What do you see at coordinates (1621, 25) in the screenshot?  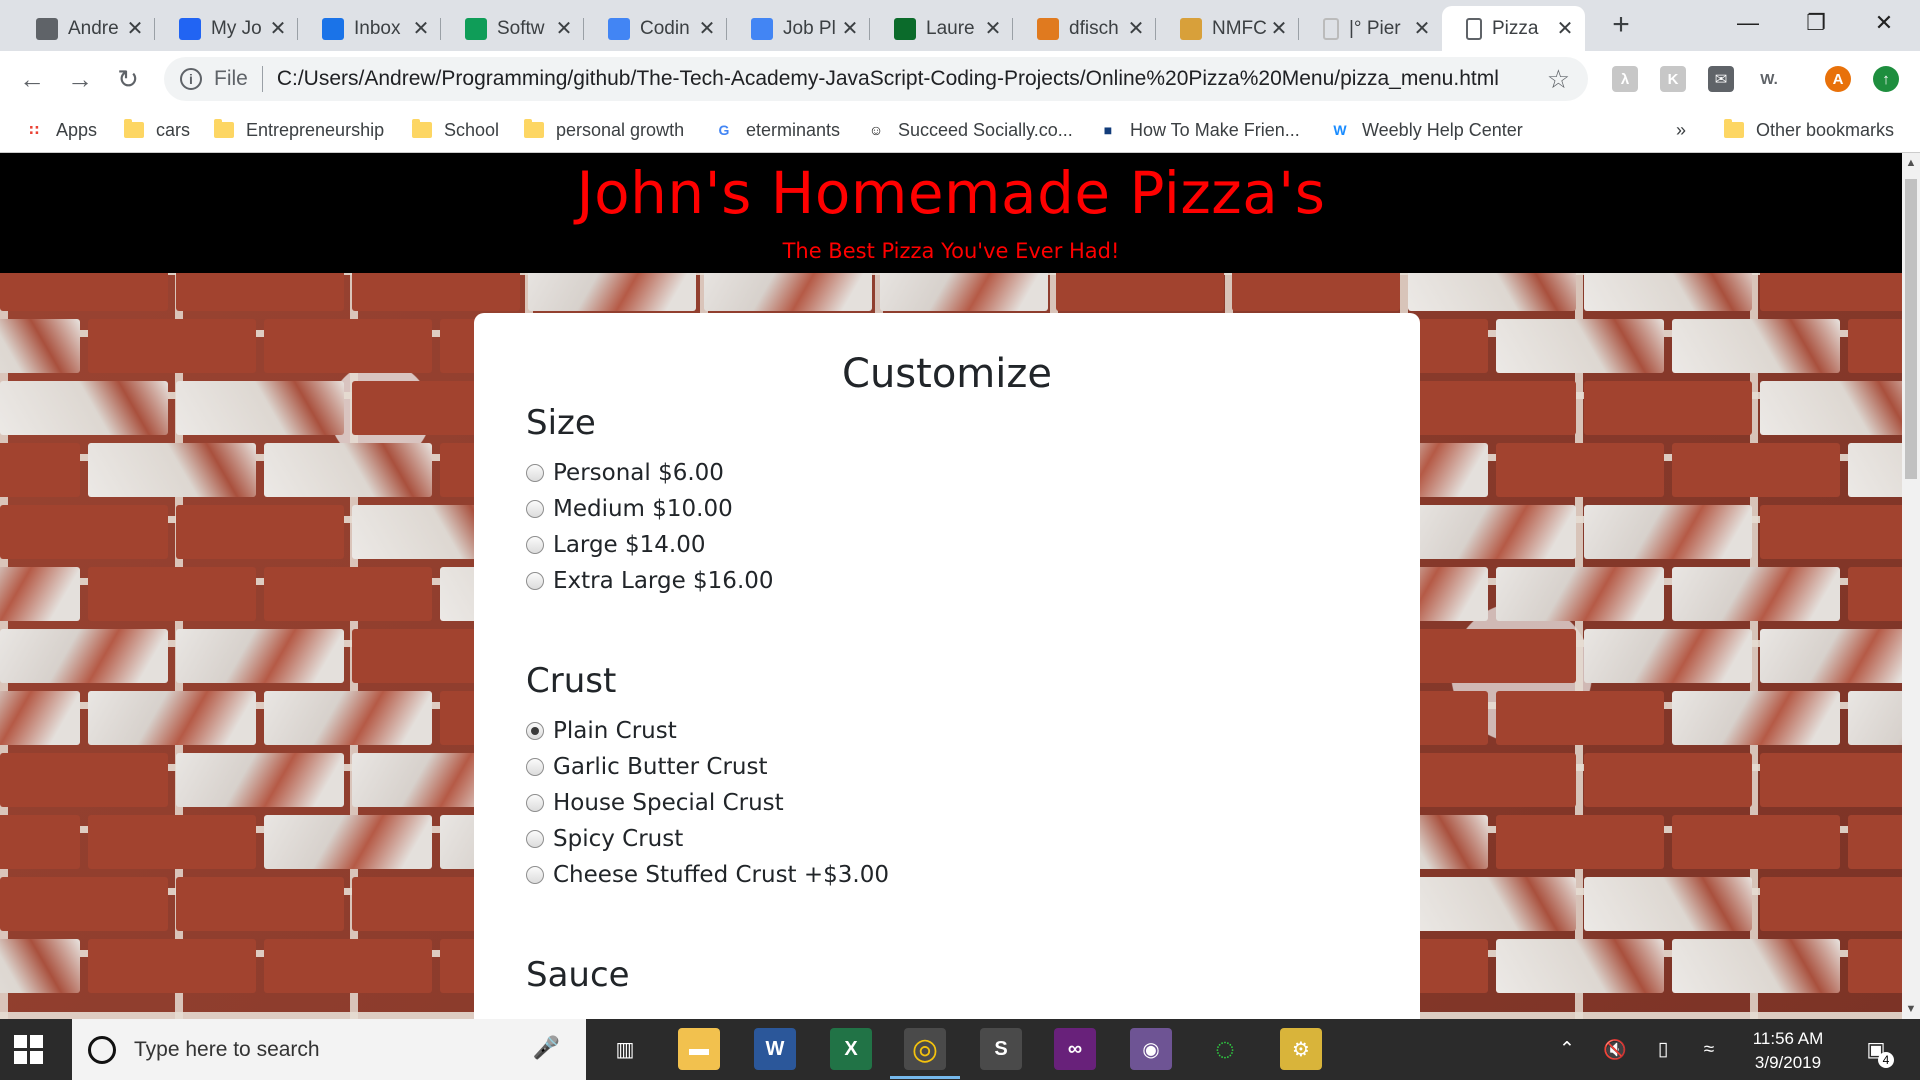 I see `new-tab-button: +` at bounding box center [1621, 25].